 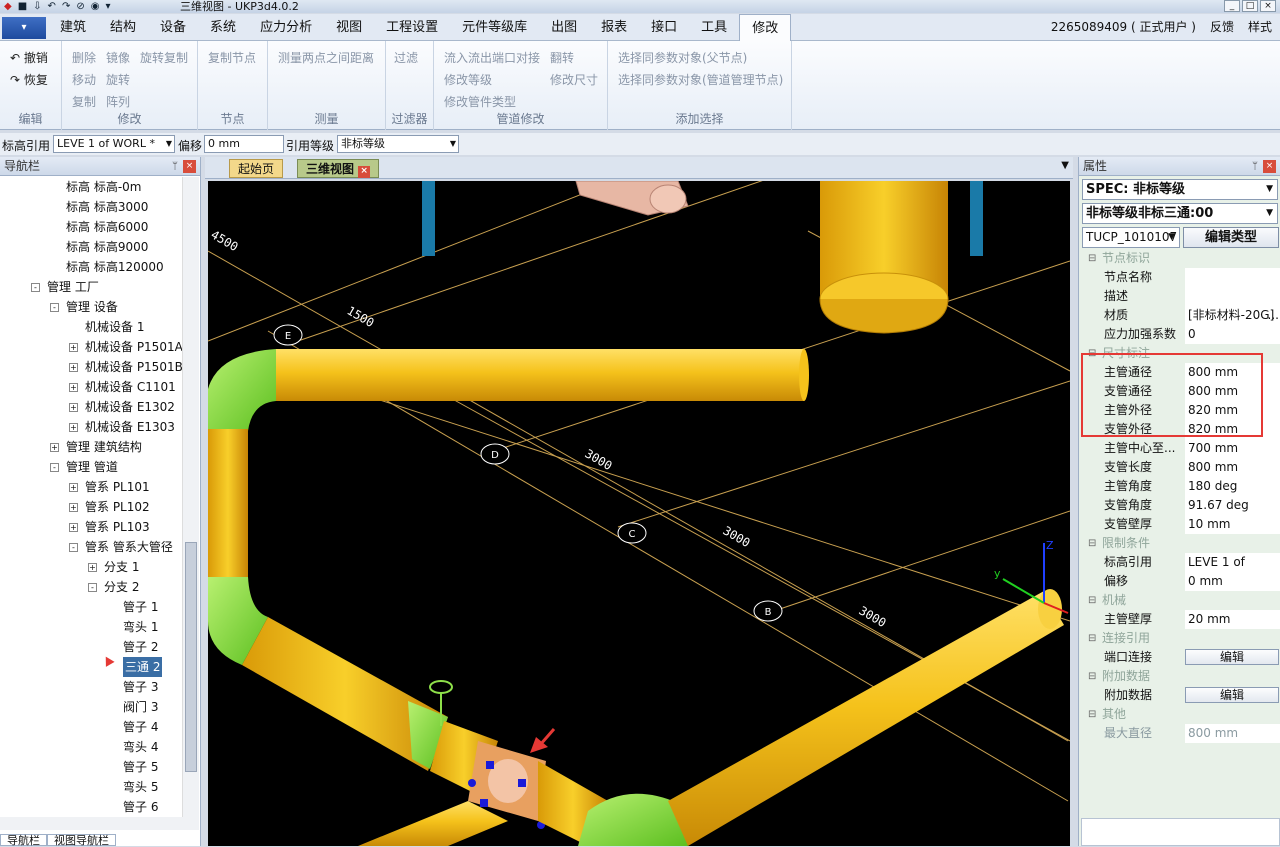 What do you see at coordinates (714, 27) in the screenshot?
I see `tab-11: 工具` at bounding box center [714, 27].